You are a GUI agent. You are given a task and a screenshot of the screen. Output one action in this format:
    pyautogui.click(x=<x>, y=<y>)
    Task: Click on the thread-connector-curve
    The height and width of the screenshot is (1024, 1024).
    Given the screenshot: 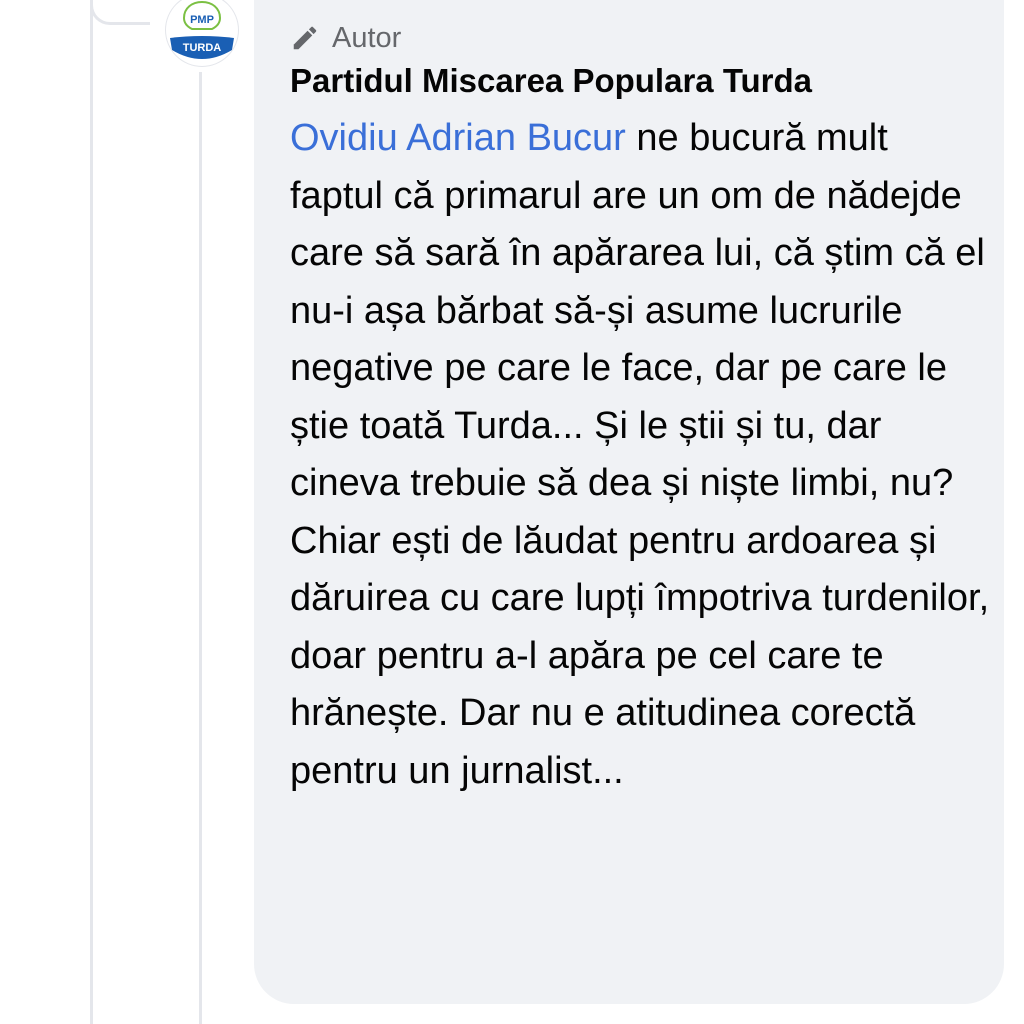 What is the action you would take?
    pyautogui.click(x=120, y=12)
    